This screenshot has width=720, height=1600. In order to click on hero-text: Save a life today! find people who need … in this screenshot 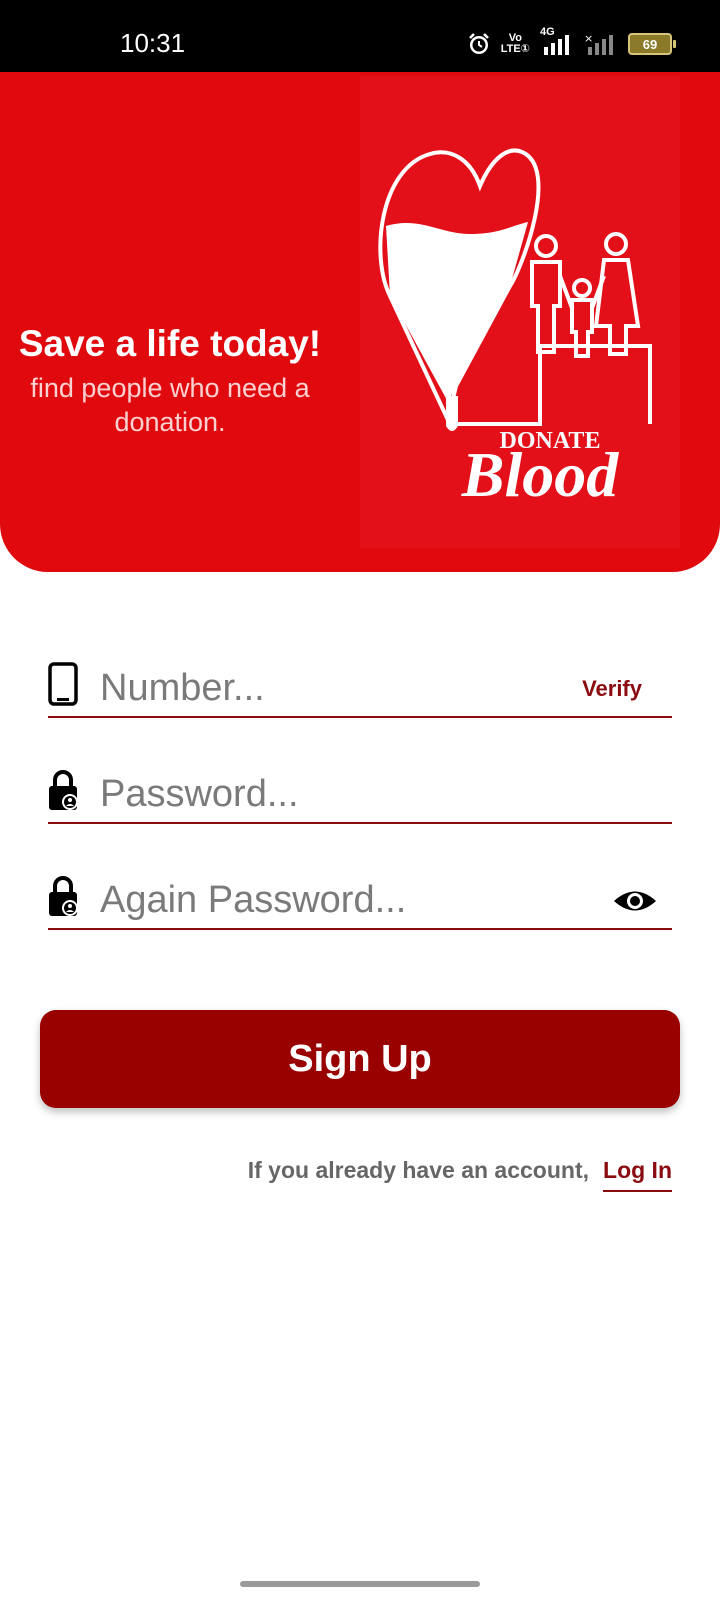, I will do `click(170, 379)`.